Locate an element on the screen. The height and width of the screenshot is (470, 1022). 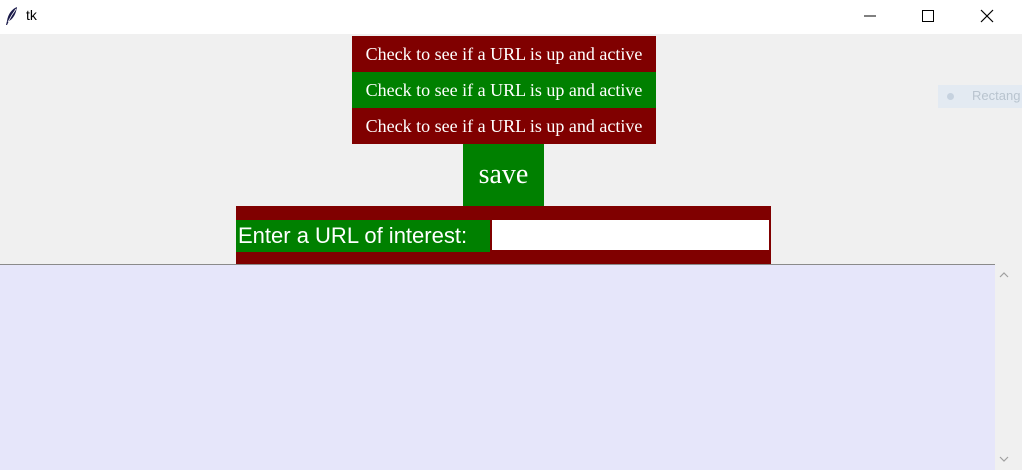
close-button is located at coordinates (987, 16).